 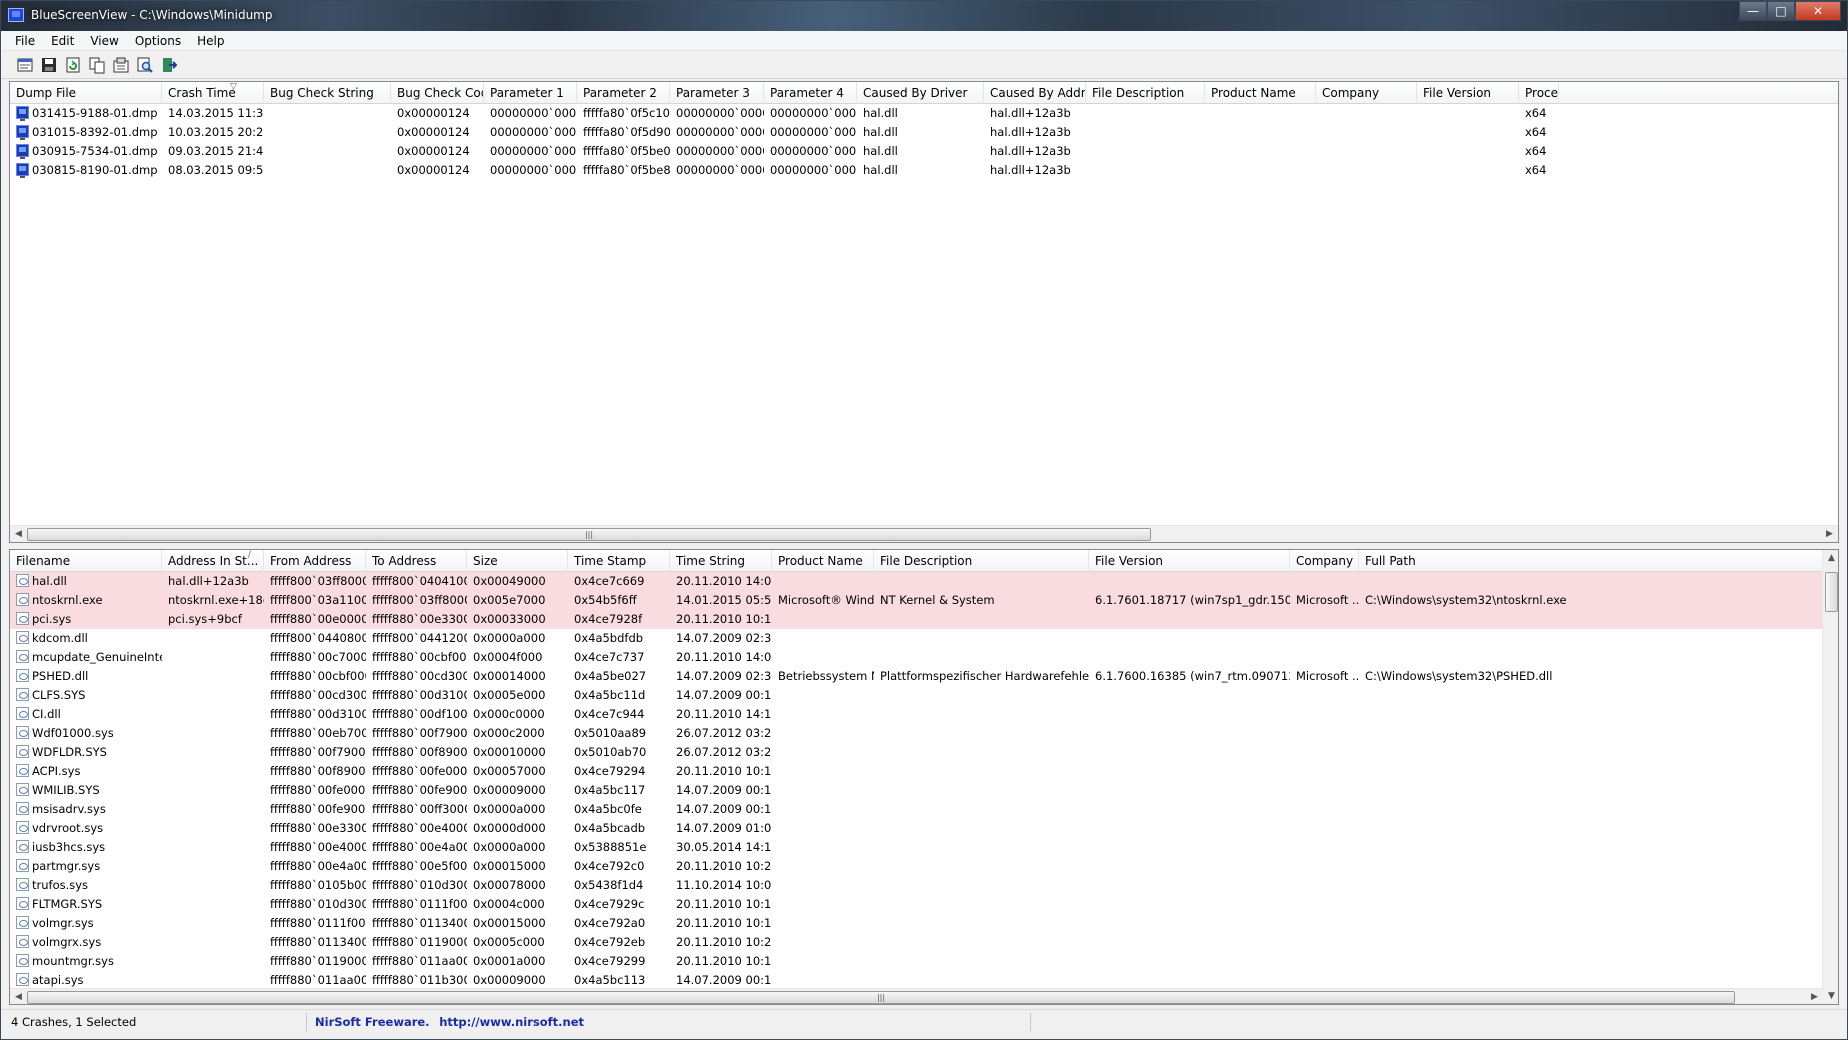 I want to click on crash-col-file-version: File Version, so click(x=1468, y=93).